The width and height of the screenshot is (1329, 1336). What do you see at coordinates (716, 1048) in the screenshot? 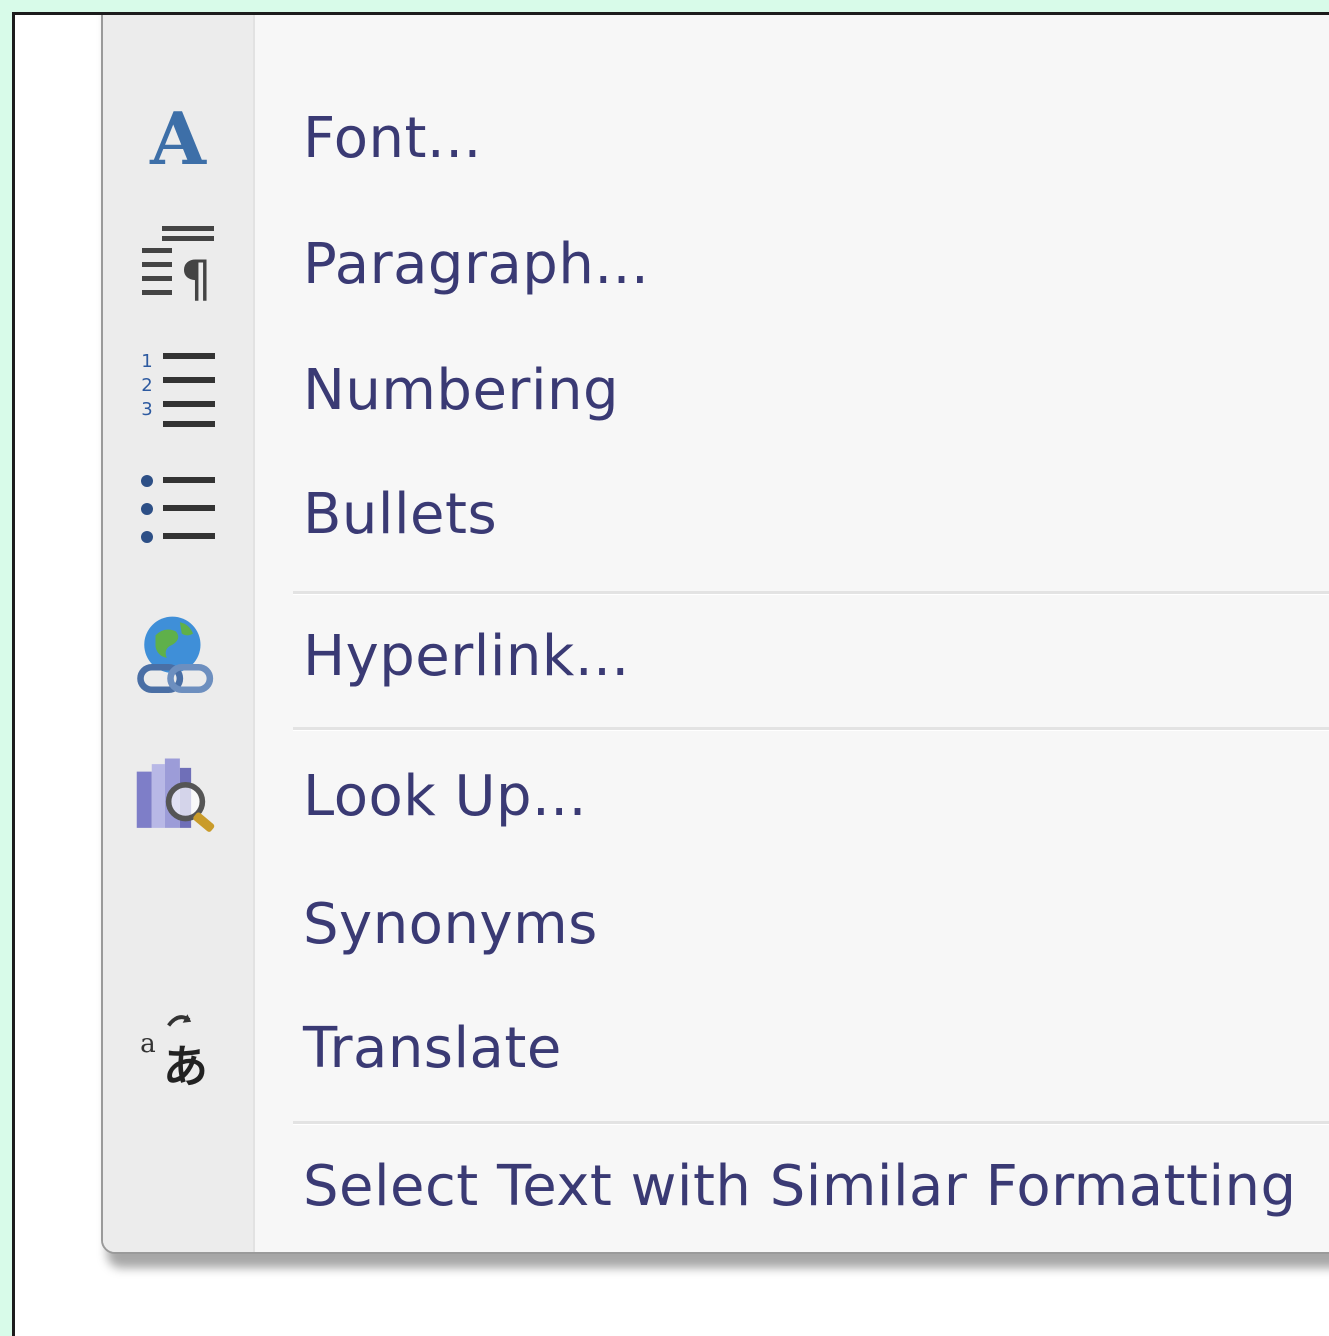
I see `menu-item-translate: a あ Translate` at bounding box center [716, 1048].